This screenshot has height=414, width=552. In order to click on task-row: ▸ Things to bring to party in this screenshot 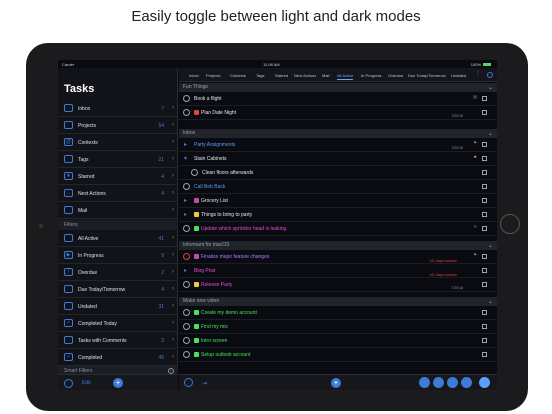, I will do `click(338, 215)`.